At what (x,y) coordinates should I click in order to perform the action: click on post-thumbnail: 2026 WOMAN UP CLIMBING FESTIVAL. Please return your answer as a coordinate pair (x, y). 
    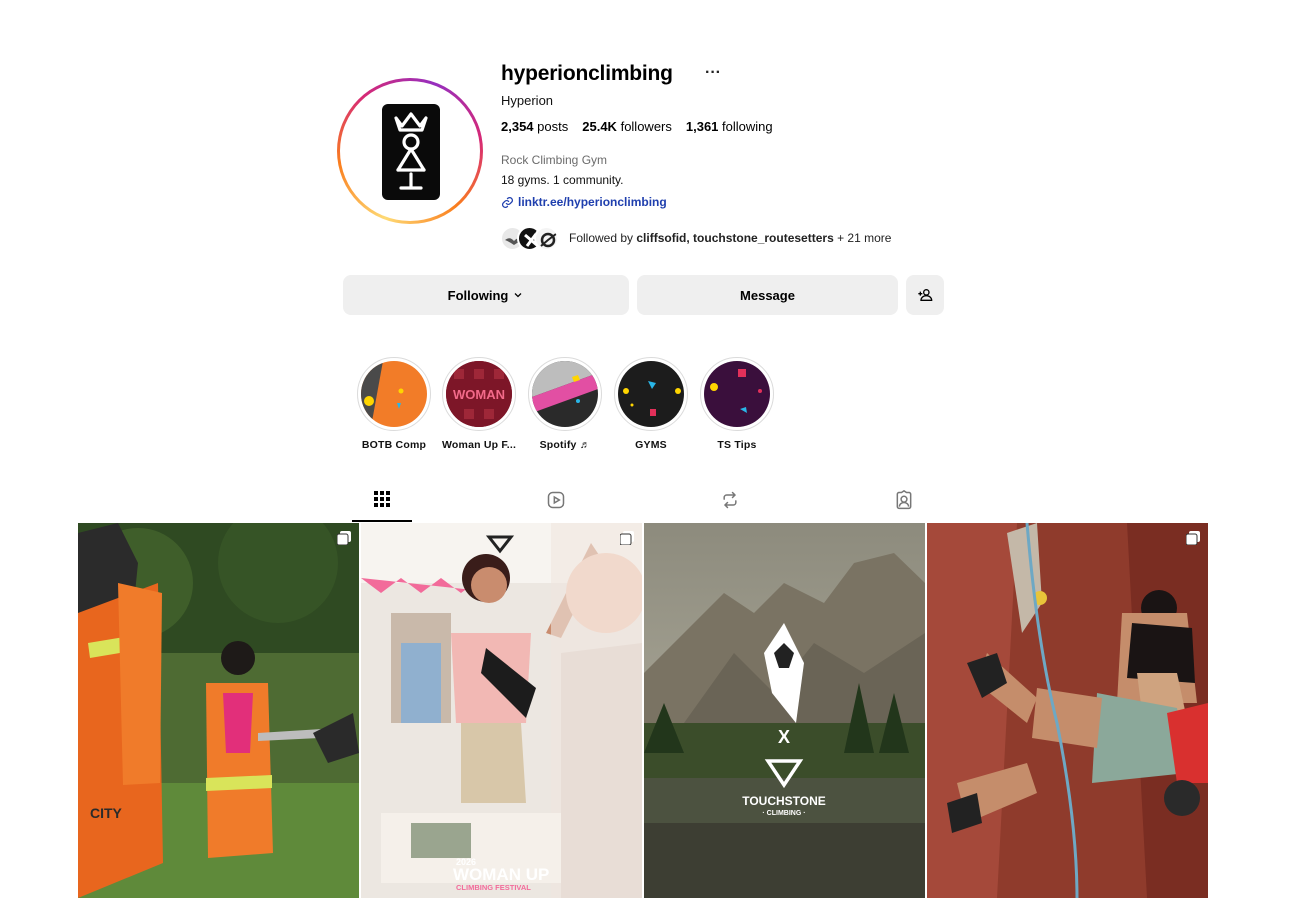
    Looking at the image, I should click on (501, 710).